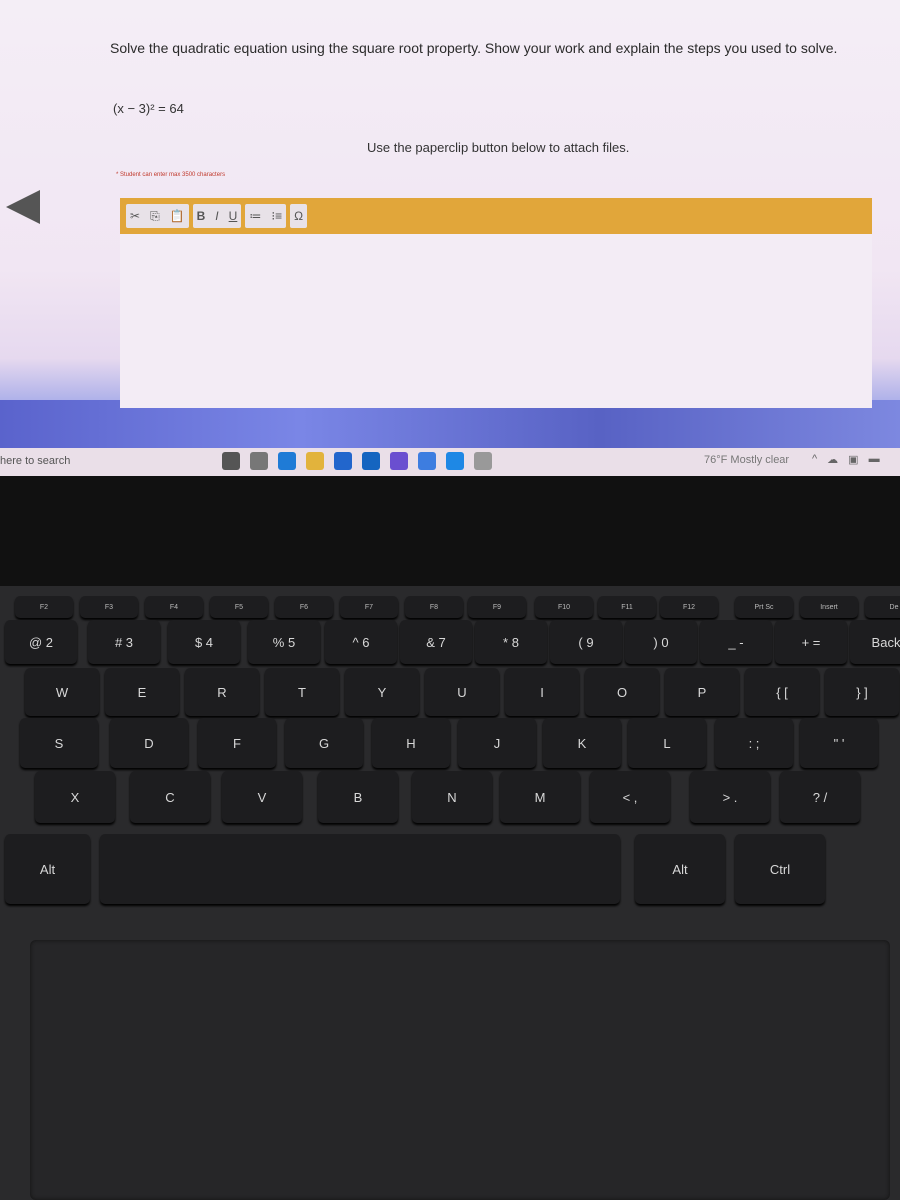 The image size is (900, 1200). I want to click on key-e: E, so click(142, 692).